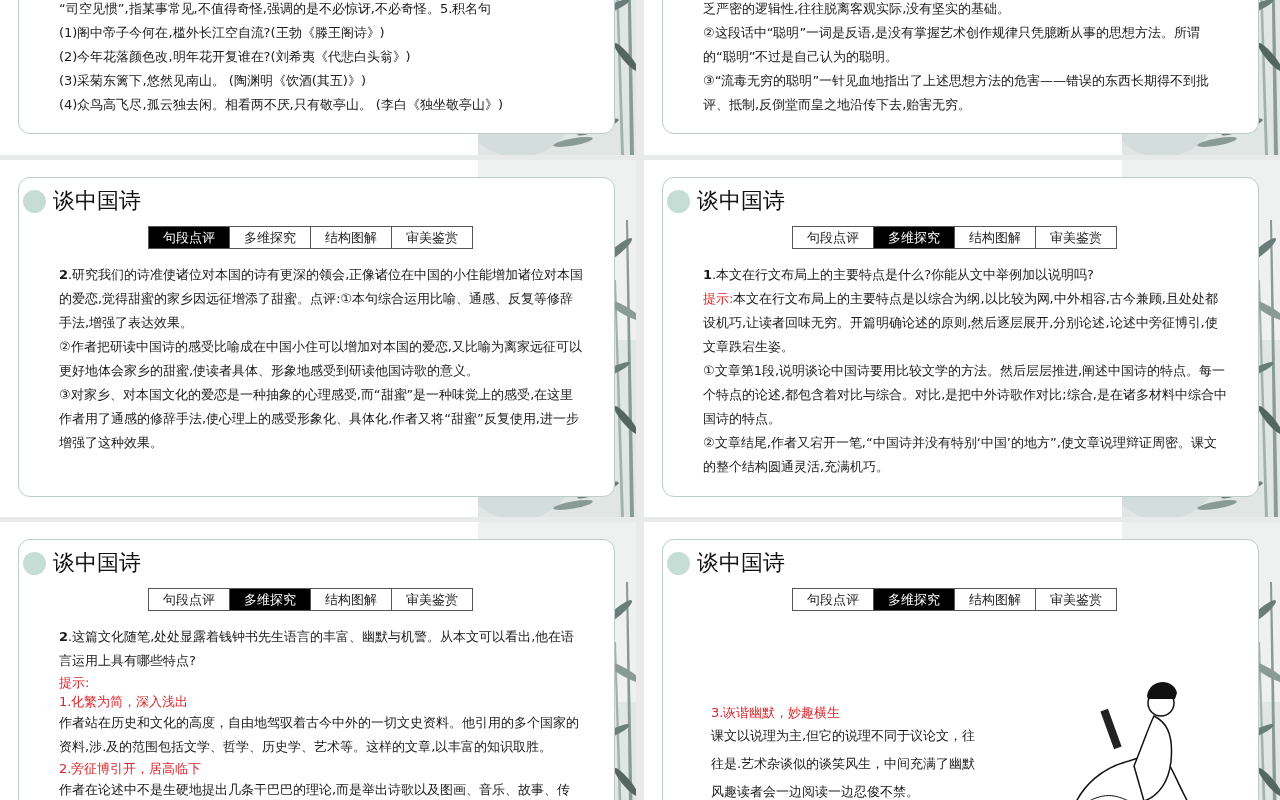 The image size is (1280, 800). Describe the element at coordinates (131, 769) in the screenshot. I see `hint-heading: 2.旁征博引开，居高临下` at that location.